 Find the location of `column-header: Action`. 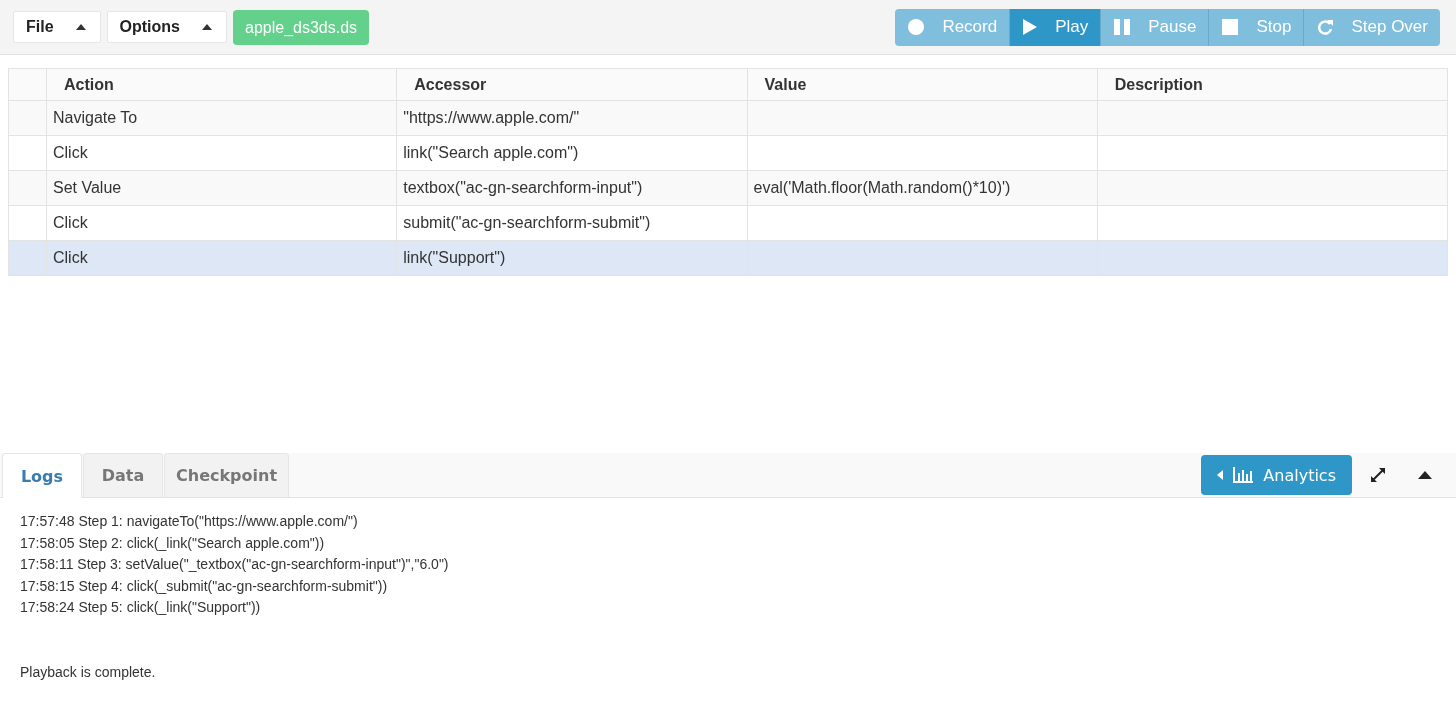

column-header: Action is located at coordinates (221, 84).